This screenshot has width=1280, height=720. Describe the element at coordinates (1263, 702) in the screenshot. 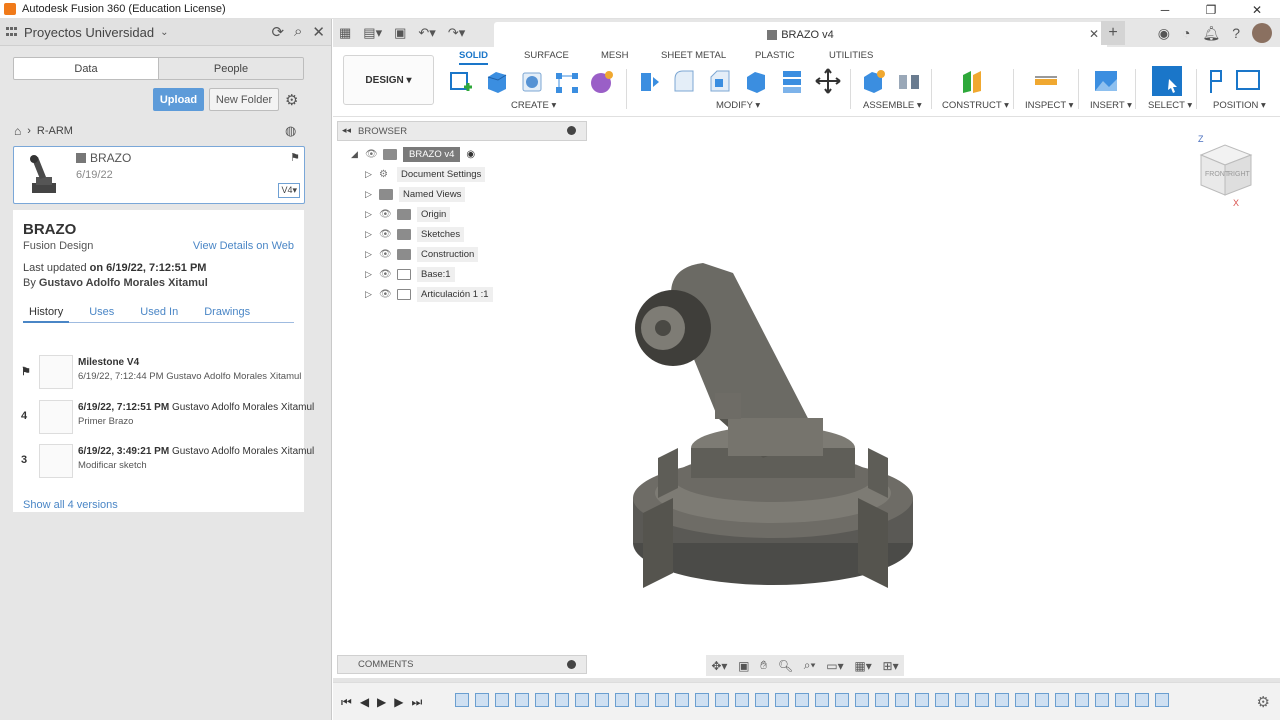

I see `gear-icon: ⚙` at that location.